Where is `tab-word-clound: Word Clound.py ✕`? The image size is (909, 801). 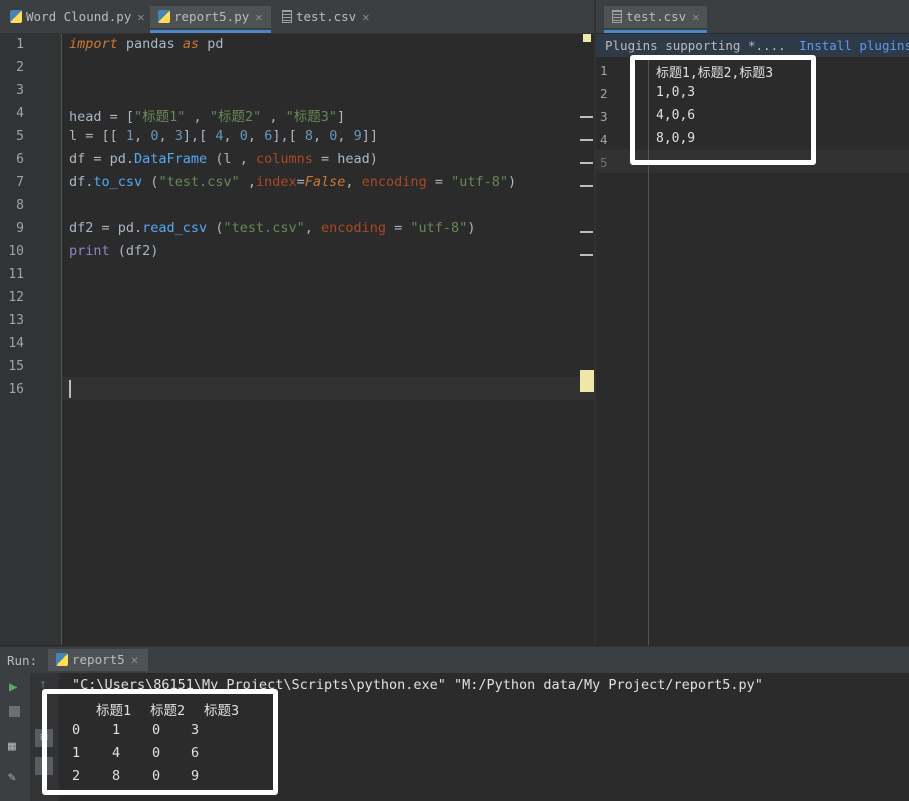
tab-word-clound: Word Clound.py ✕ is located at coordinates (77, 17).